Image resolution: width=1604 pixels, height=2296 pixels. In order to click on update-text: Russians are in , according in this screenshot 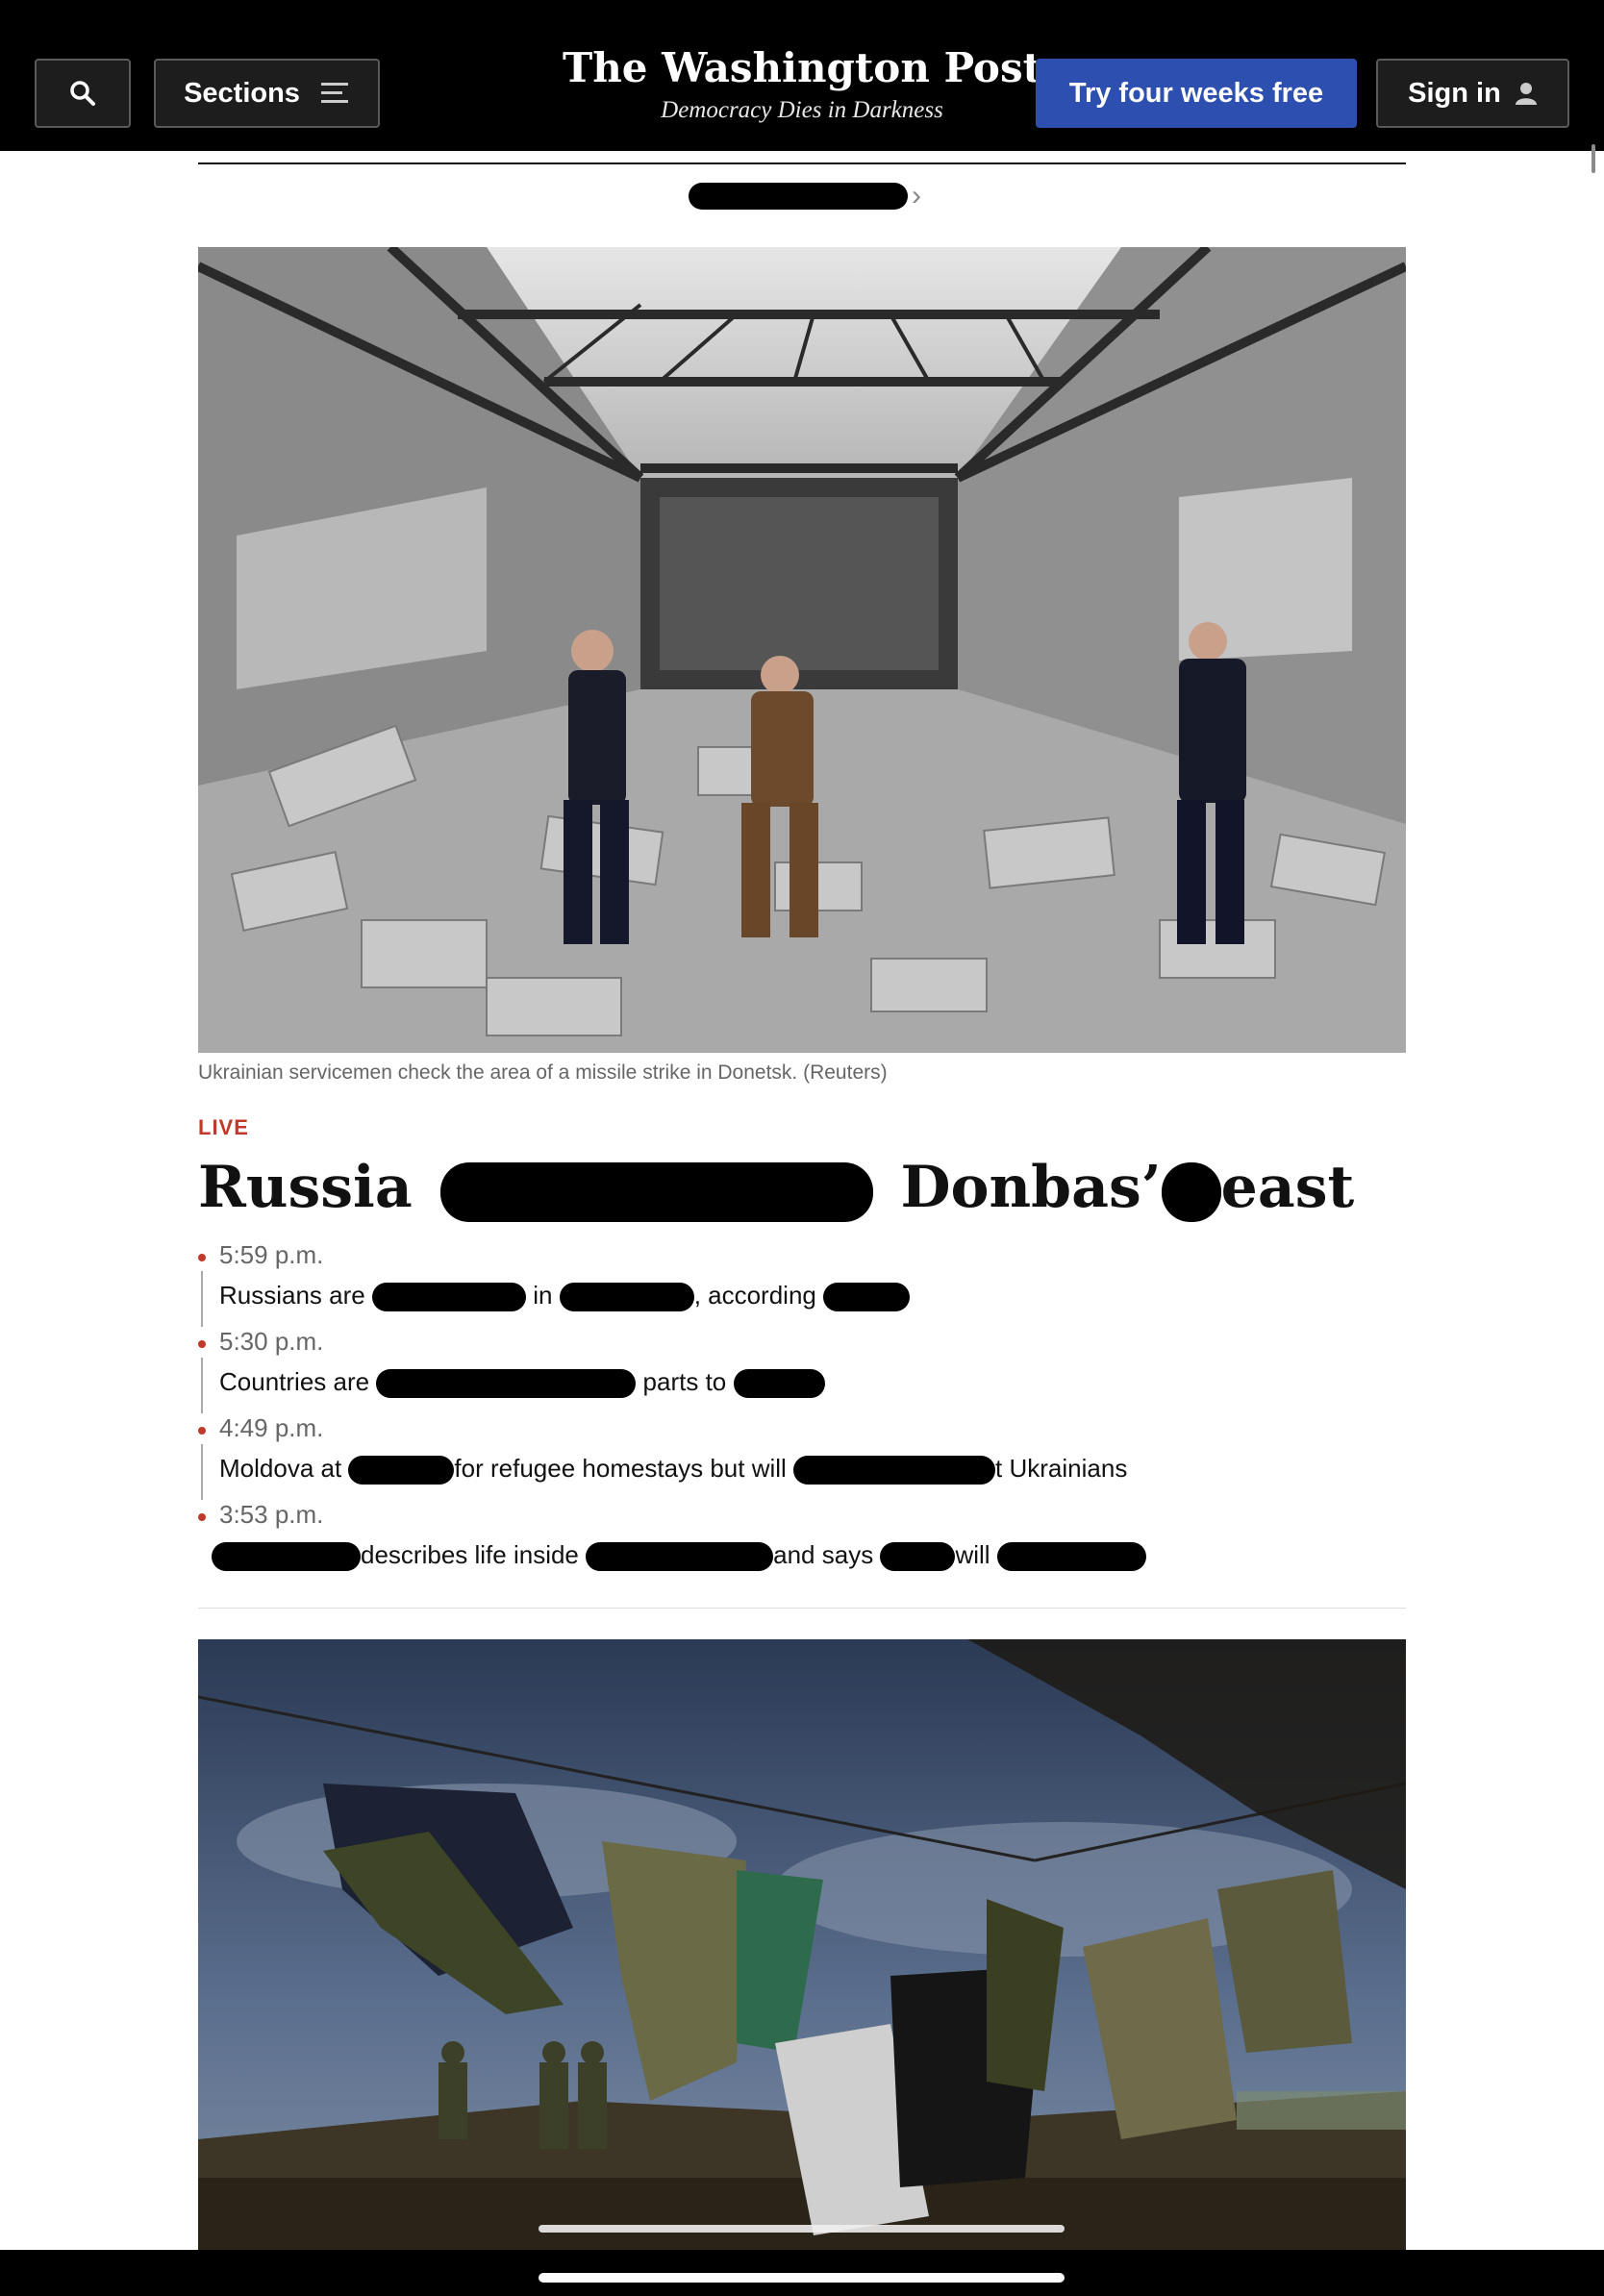, I will do `click(565, 1296)`.